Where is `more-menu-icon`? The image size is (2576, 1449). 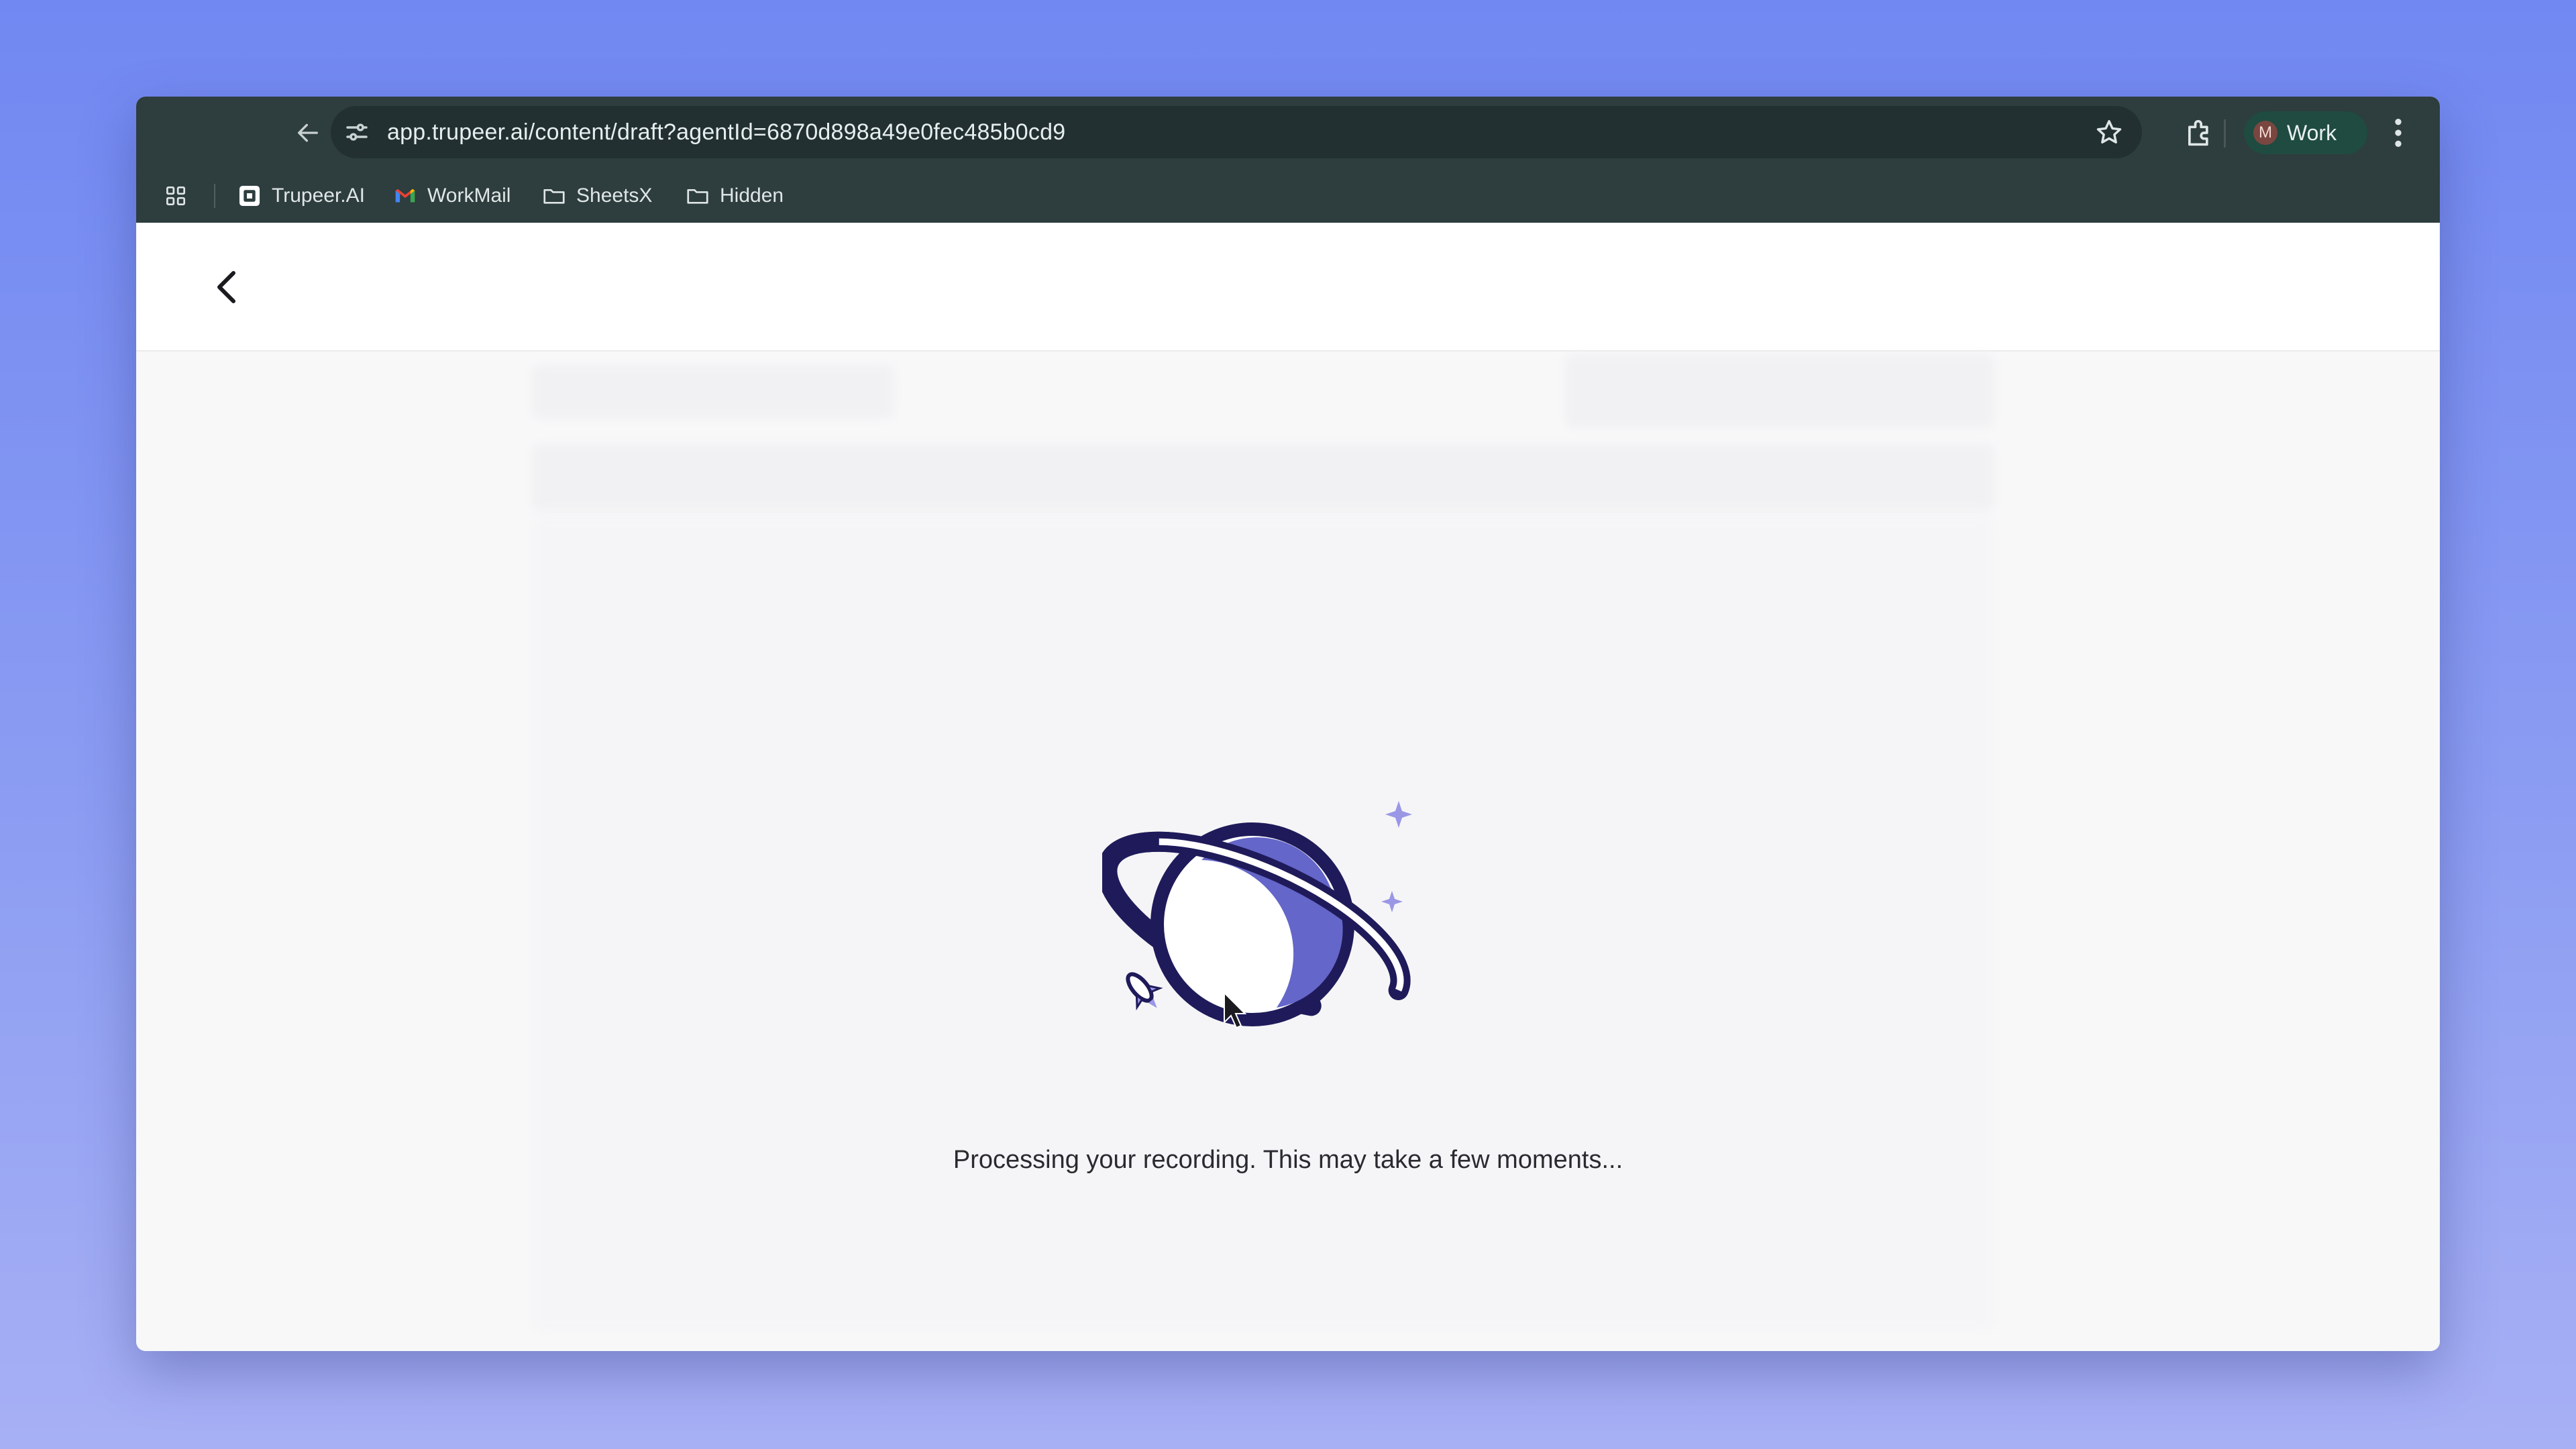 more-menu-icon is located at coordinates (2398, 133).